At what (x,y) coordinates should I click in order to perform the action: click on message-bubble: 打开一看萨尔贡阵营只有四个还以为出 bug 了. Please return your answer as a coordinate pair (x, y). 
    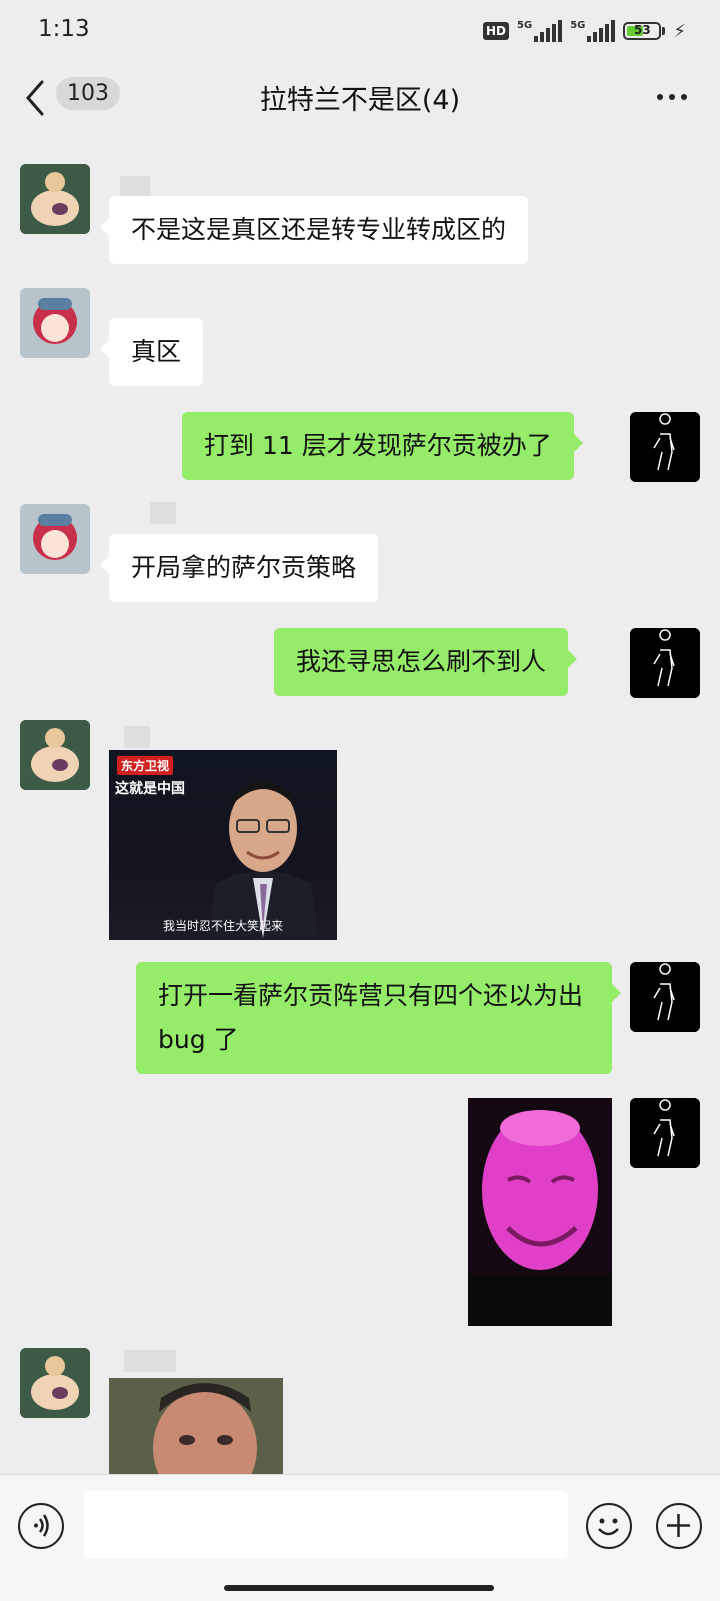
    Looking at the image, I should click on (378, 1018).